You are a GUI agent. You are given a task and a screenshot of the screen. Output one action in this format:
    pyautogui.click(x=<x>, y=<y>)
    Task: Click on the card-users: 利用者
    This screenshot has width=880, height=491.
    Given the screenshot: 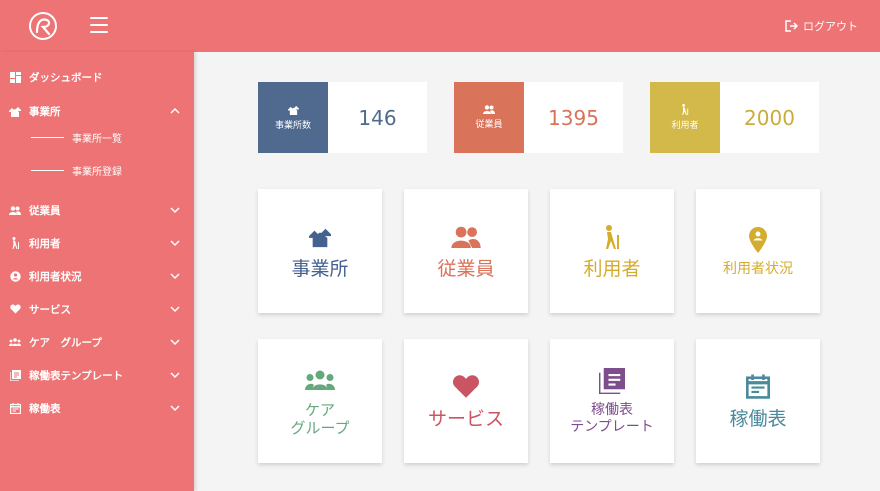 What is the action you would take?
    pyautogui.click(x=612, y=251)
    